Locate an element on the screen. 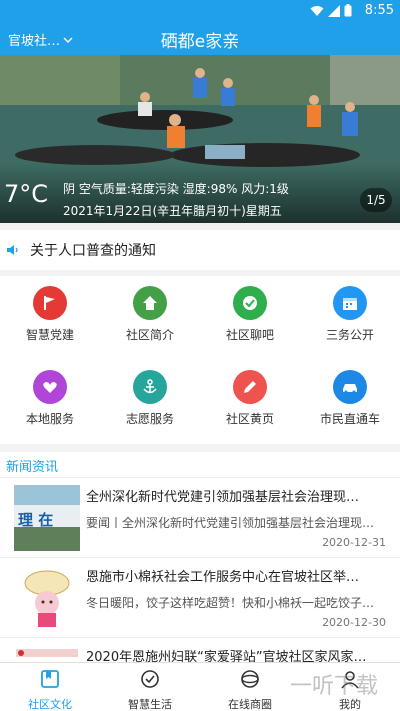 Image resolution: width=400 pixels, height=711 pixels. pen-icon is located at coordinates (250, 387).